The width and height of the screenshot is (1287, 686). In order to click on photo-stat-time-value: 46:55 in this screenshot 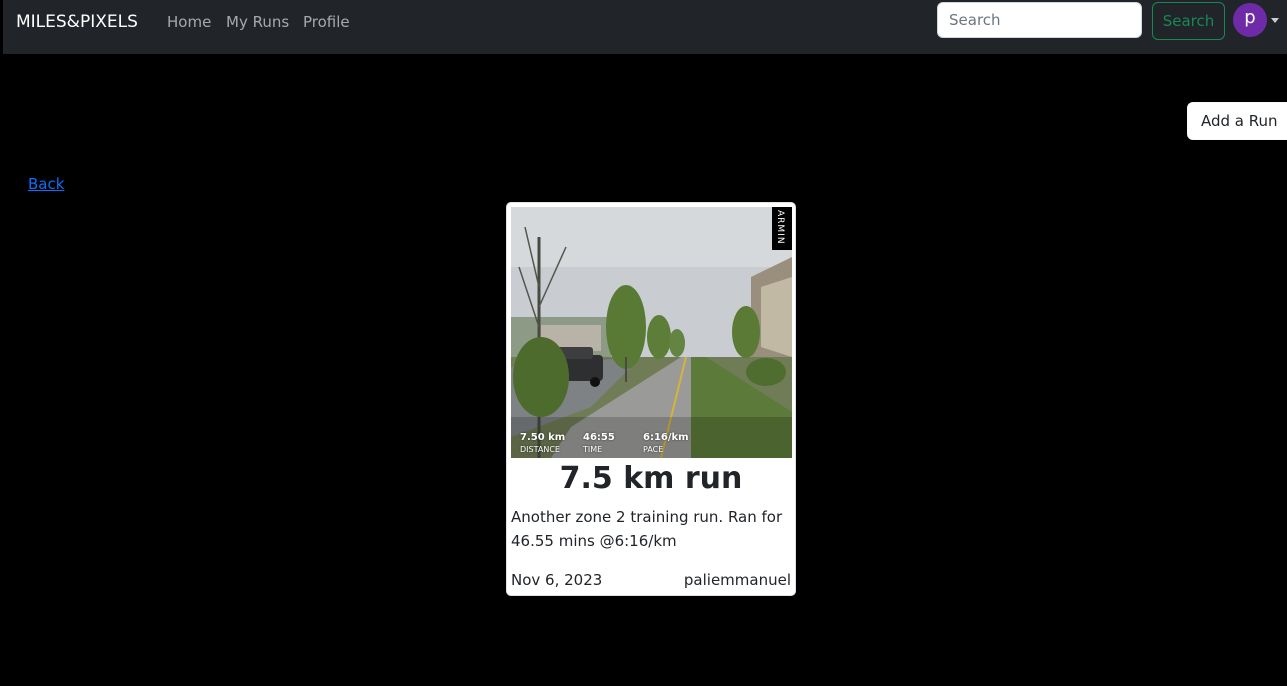, I will do `click(599, 437)`.